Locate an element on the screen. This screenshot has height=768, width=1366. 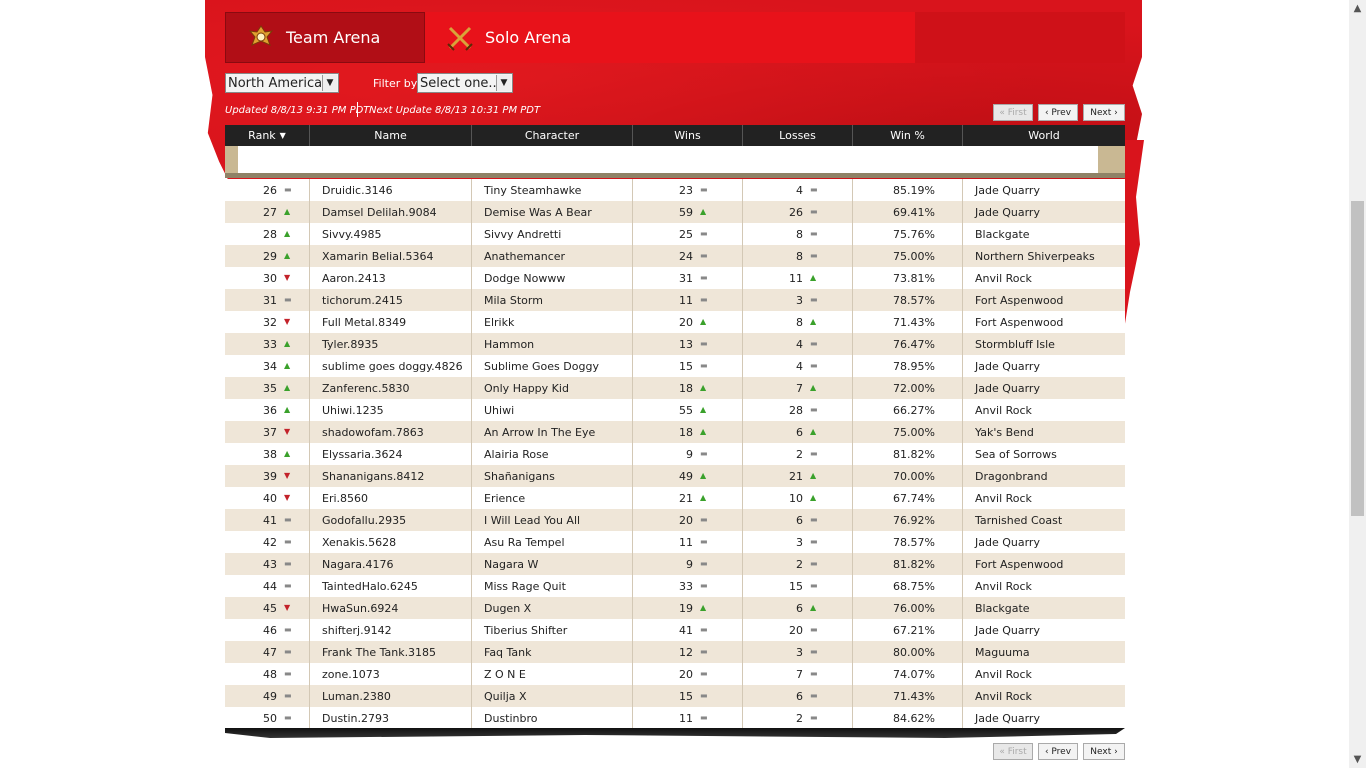
losses-cell: 7 ▲ is located at coordinates (798, 388).